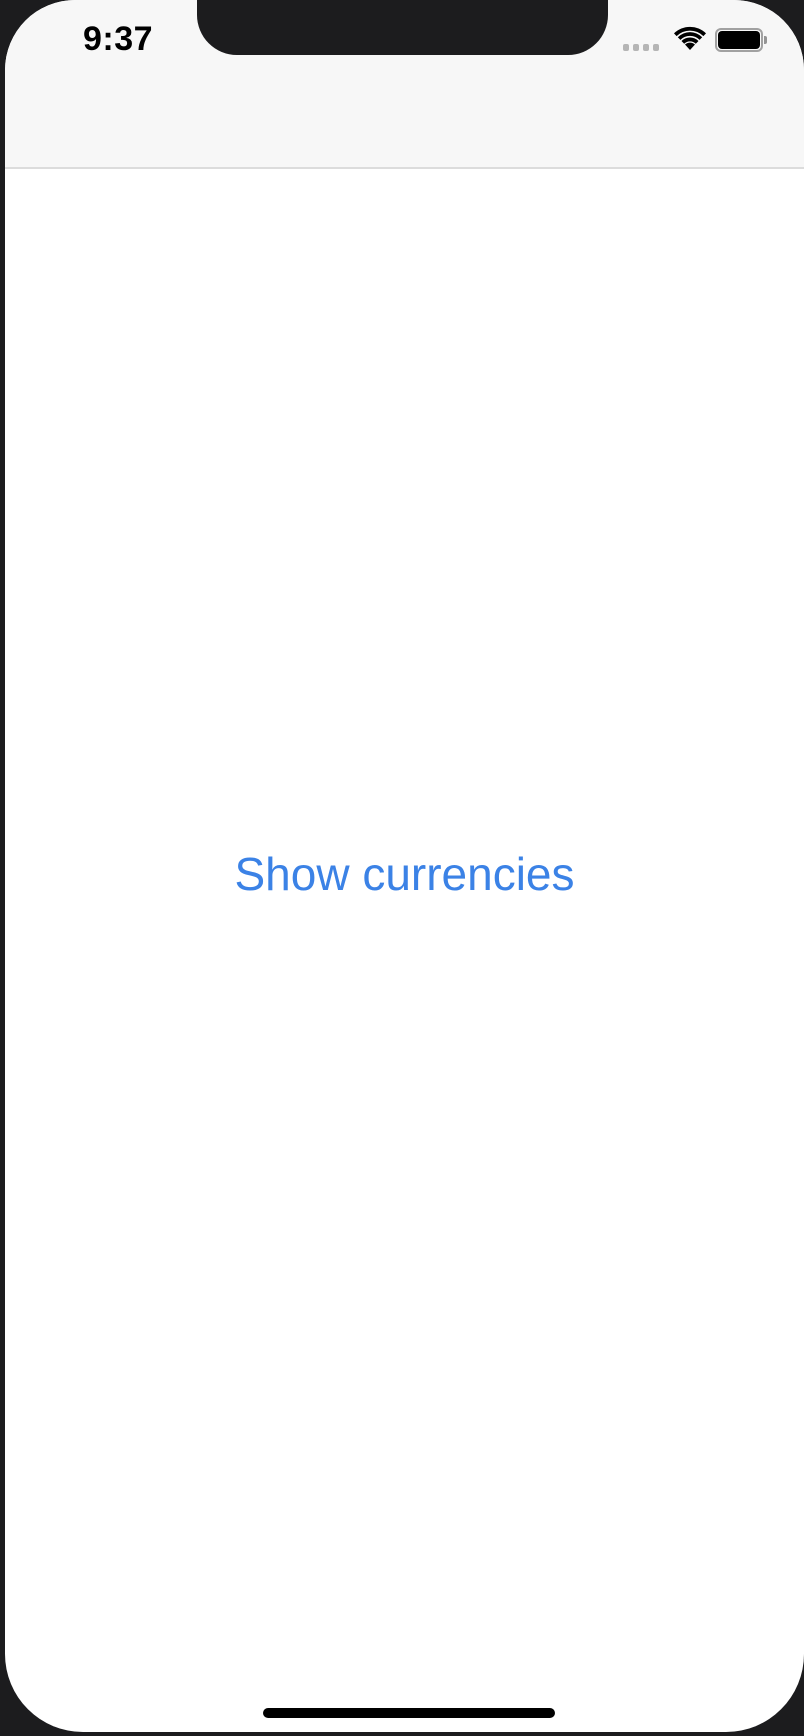 The image size is (804, 1736). What do you see at coordinates (404, 874) in the screenshot?
I see `show-currencies-button: Show currencies` at bounding box center [404, 874].